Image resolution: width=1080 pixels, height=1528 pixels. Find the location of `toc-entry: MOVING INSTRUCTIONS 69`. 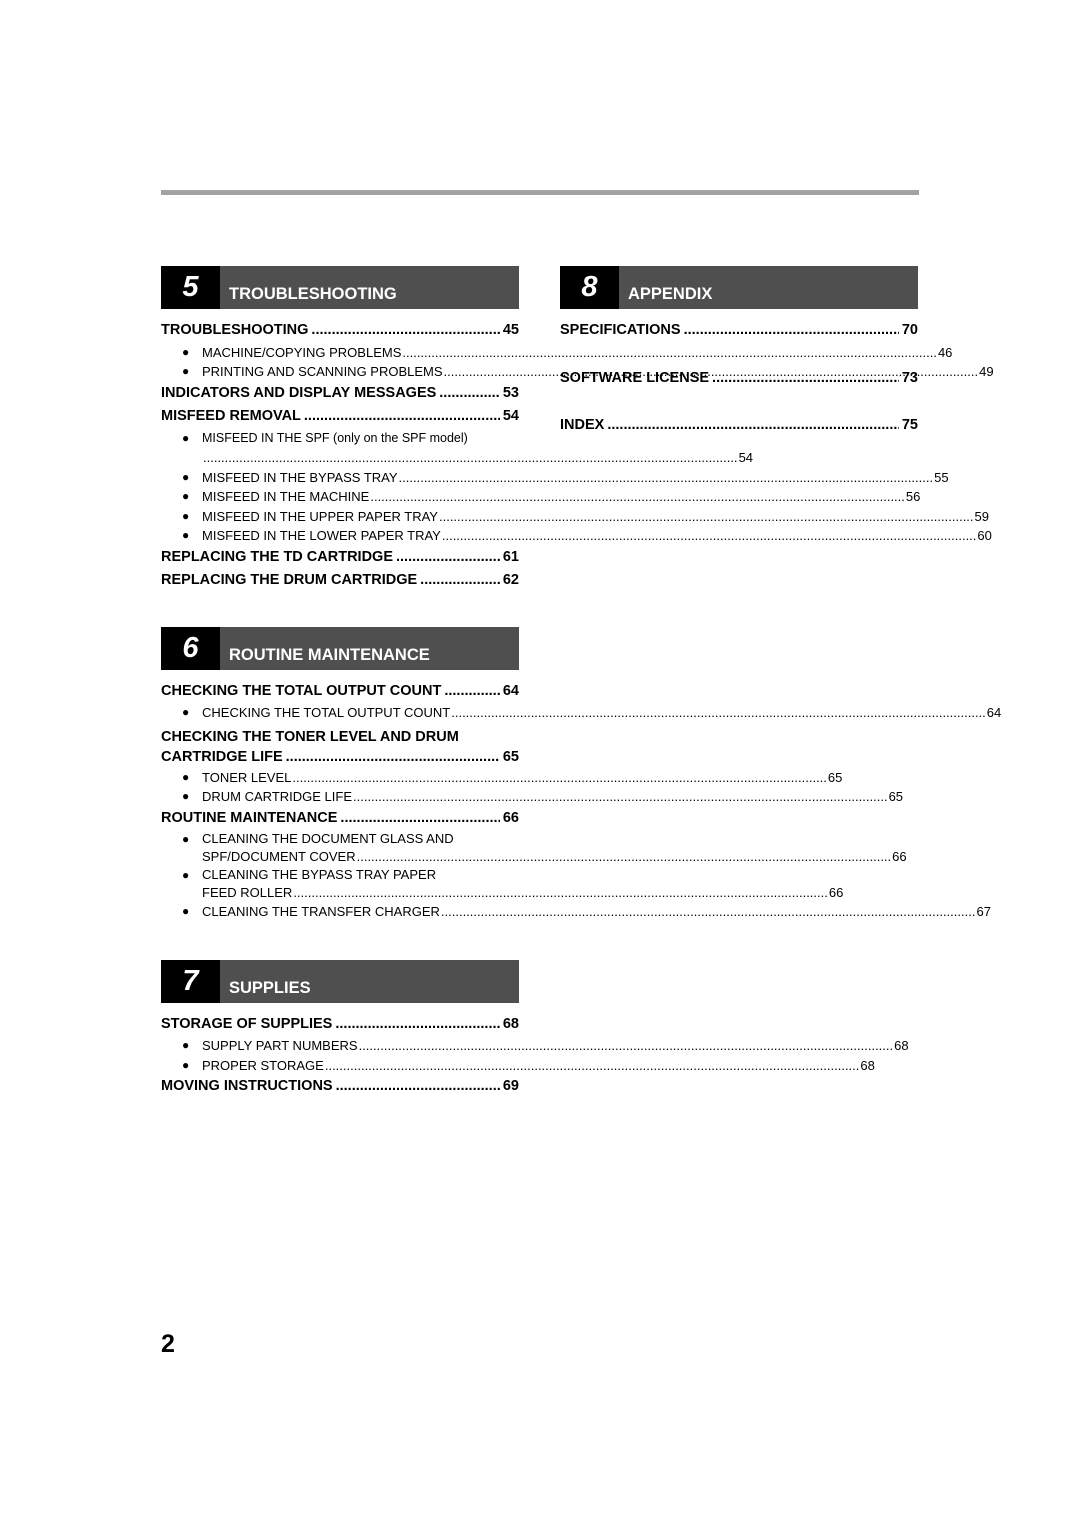

toc-entry: MOVING INSTRUCTIONS 69 is located at coordinates (340, 1087).